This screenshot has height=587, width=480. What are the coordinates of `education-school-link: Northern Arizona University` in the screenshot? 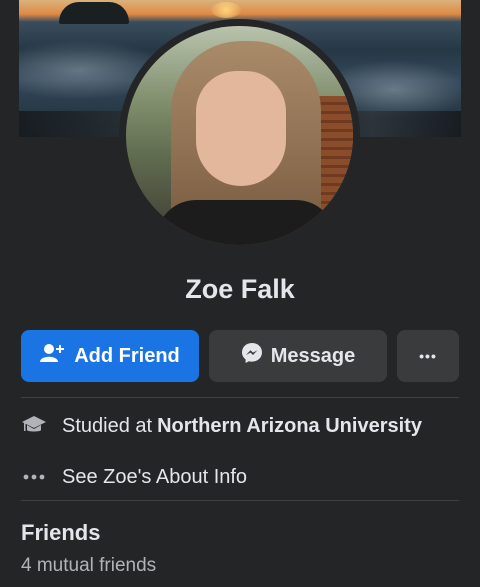 It's located at (289, 426).